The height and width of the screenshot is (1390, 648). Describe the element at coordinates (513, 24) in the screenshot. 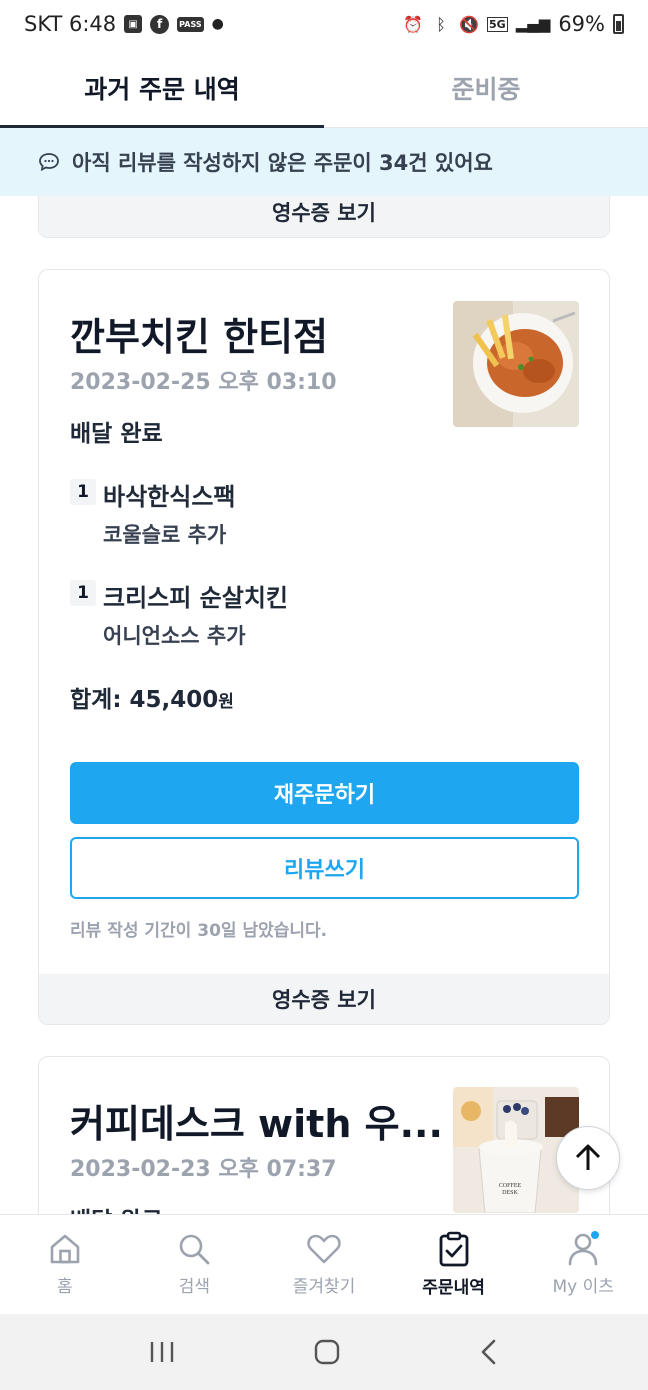

I see `status-right: ⏰ ᛒ 🔇 5G ▂▄▆ 69%` at that location.